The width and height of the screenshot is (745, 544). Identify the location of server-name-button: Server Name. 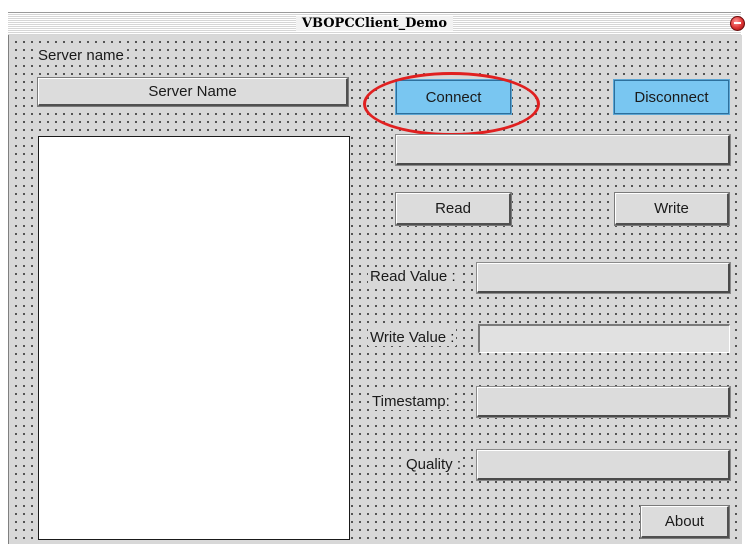
(193, 92).